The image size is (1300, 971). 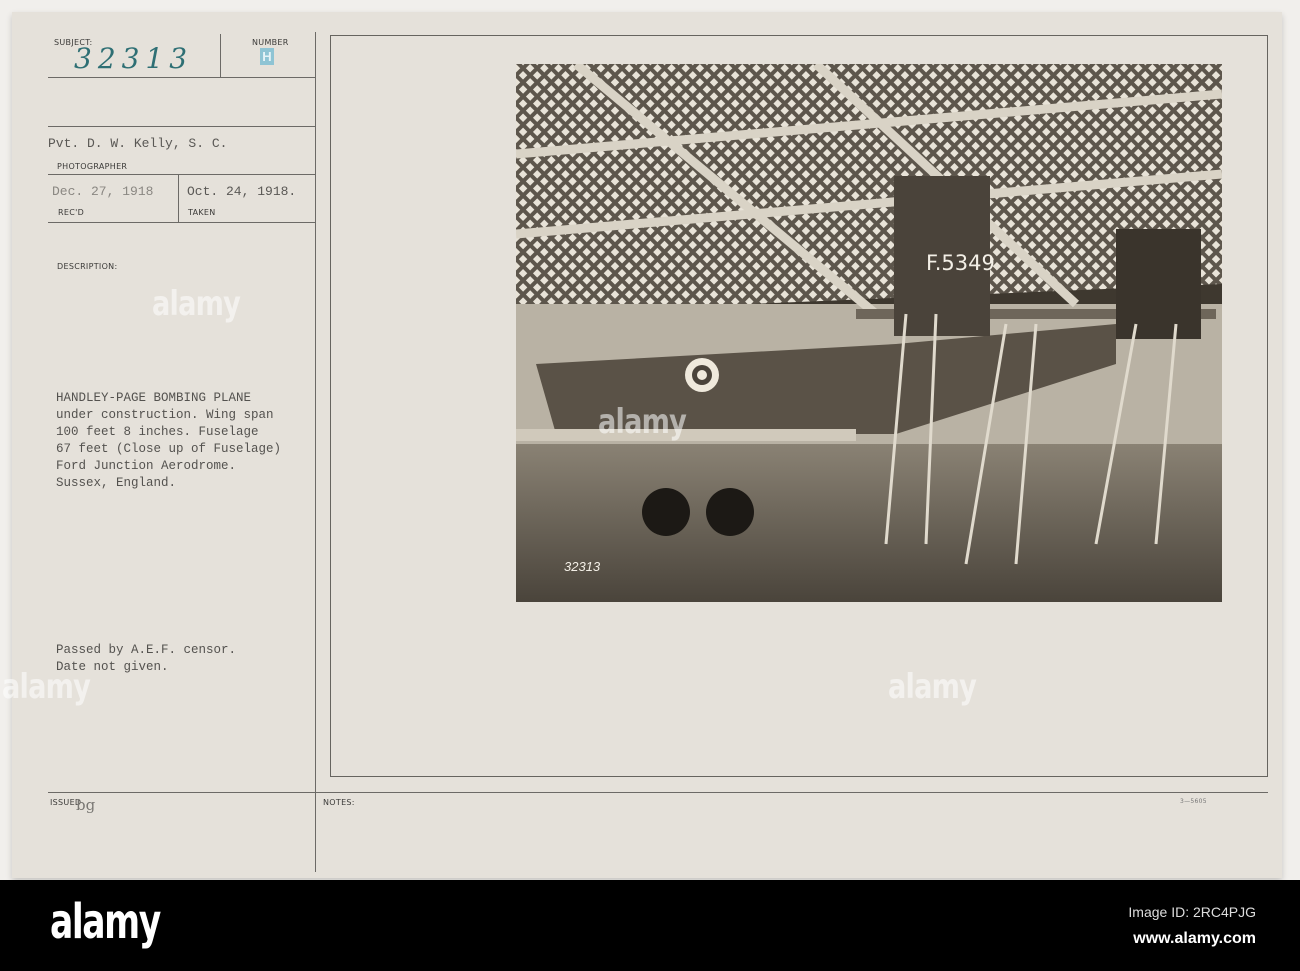 I want to click on issued-value: bg, so click(x=86, y=805).